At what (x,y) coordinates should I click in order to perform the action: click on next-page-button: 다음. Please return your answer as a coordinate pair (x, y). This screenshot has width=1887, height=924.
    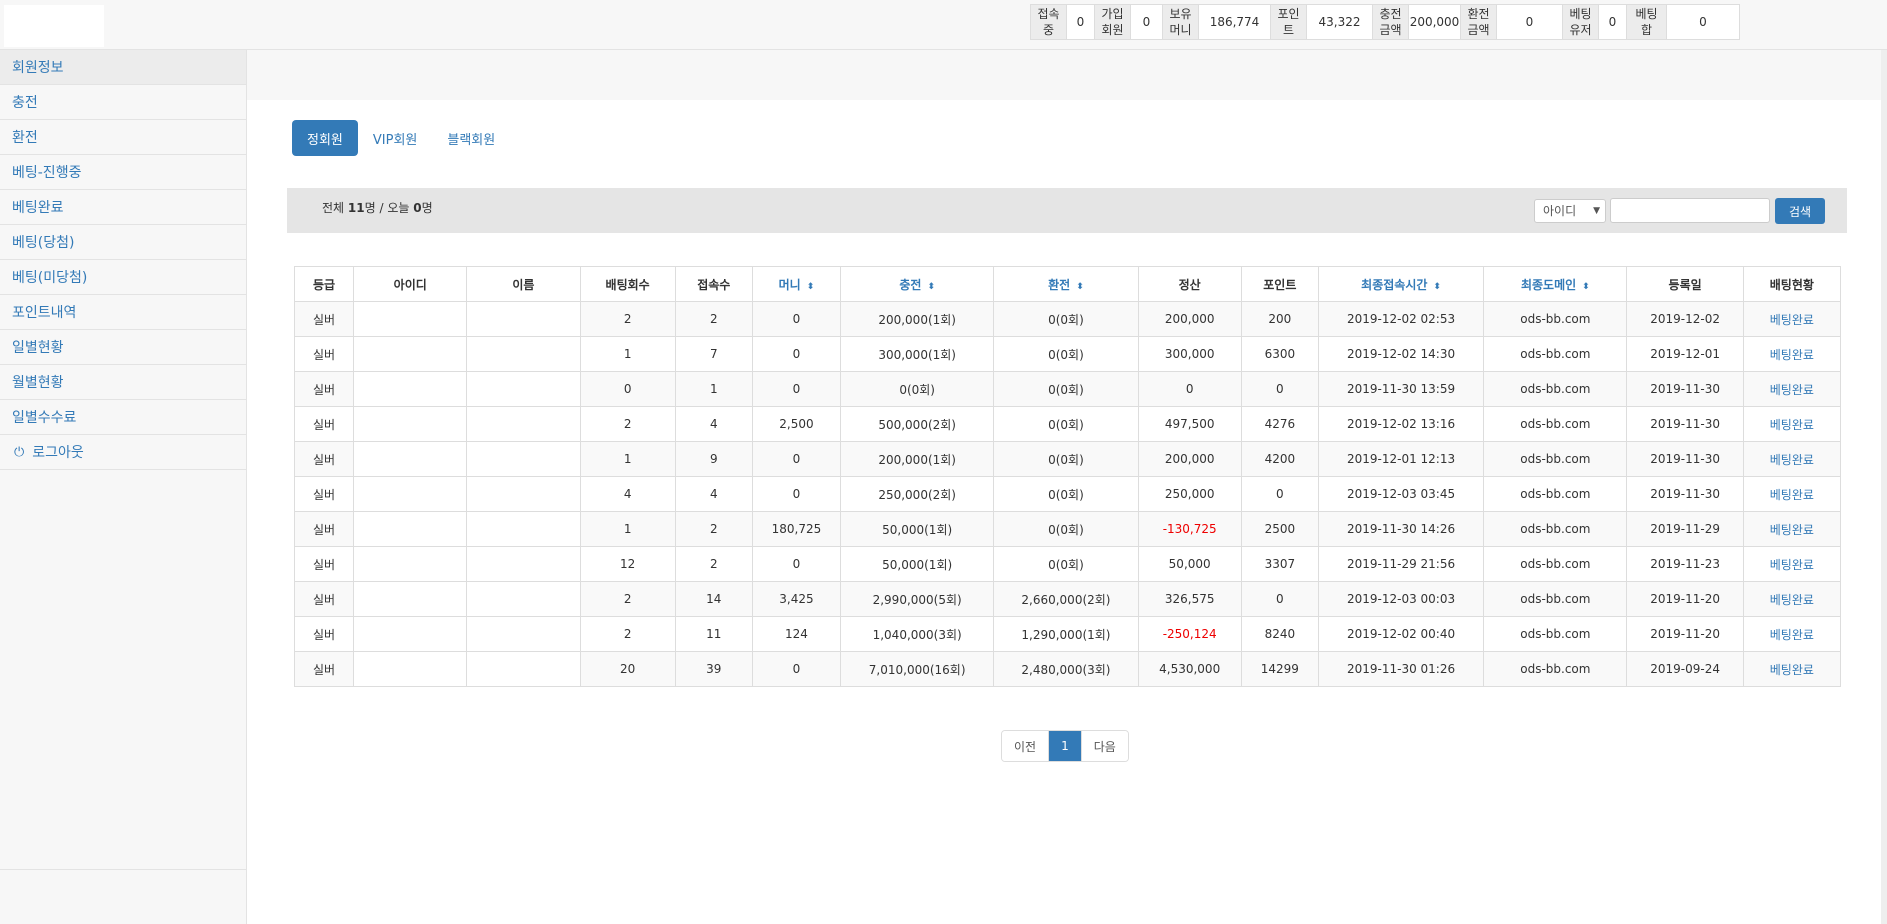
    Looking at the image, I should click on (1104, 746).